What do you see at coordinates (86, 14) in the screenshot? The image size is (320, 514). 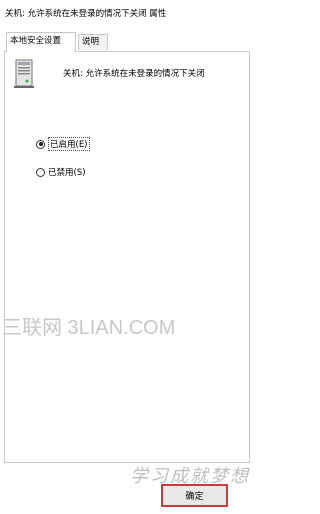 I see `window-title: 关机: 允许系统在未登录的情况下关闭 属性` at bounding box center [86, 14].